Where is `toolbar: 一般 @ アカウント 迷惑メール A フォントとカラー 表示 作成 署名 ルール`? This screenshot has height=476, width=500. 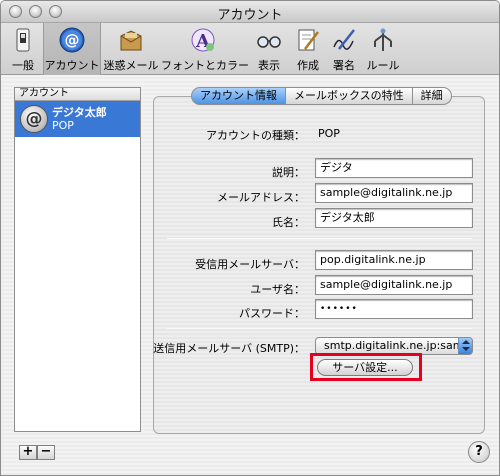 toolbar: 一般 @ アカウント 迷惑メール A フォントとカラー 表示 作成 署名 ルール is located at coordinates (250, 49).